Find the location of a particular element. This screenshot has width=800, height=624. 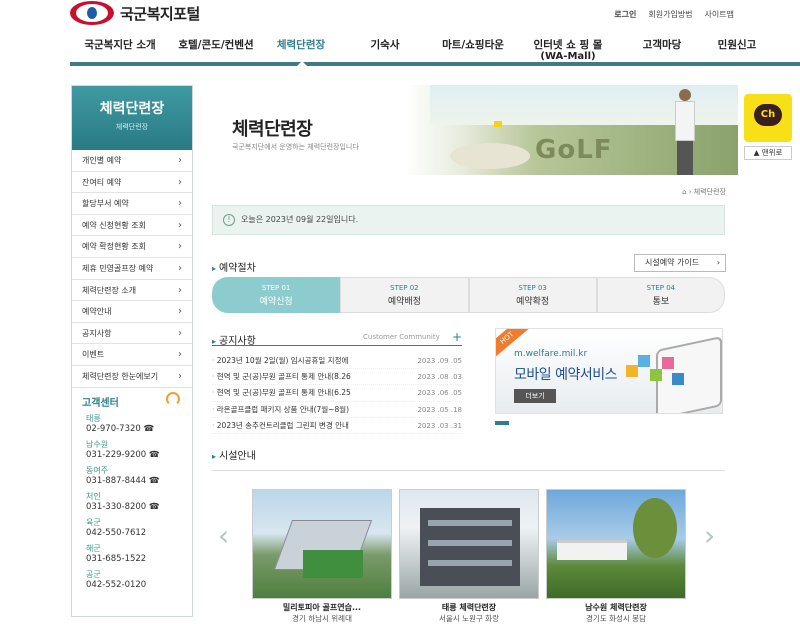

side-nav-item: 체력단련장 소개 › is located at coordinates (132, 291).